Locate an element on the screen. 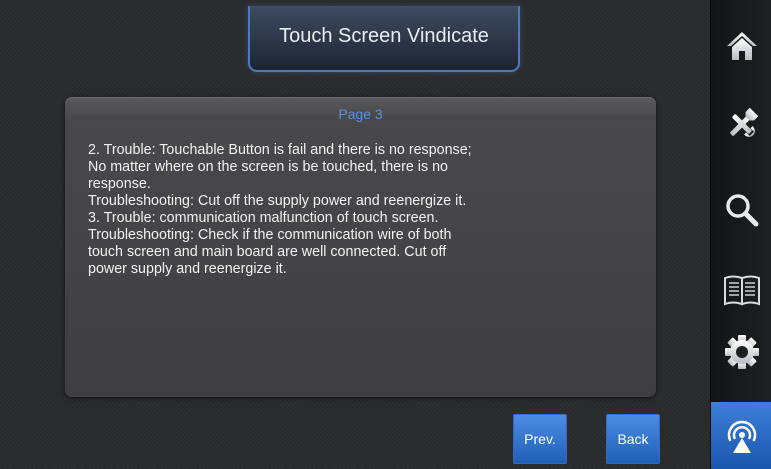 Image resolution: width=771 pixels, height=469 pixels. sidebar-item-settings is located at coordinates (741, 352).